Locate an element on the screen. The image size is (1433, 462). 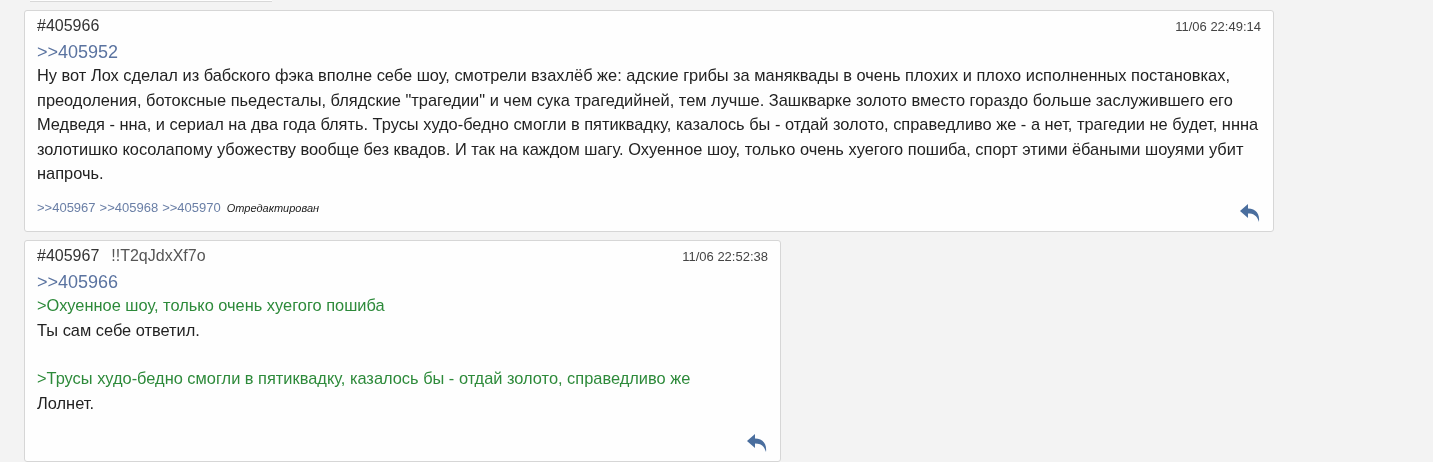
post-date: 11/06 22:52:38 is located at coordinates (725, 256).